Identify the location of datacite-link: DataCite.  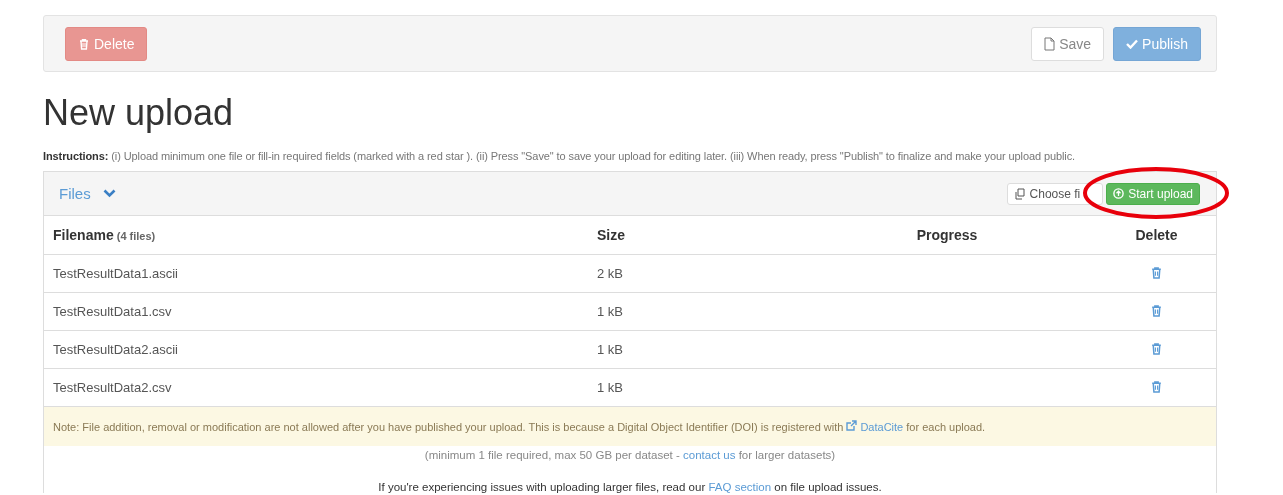
(875, 427).